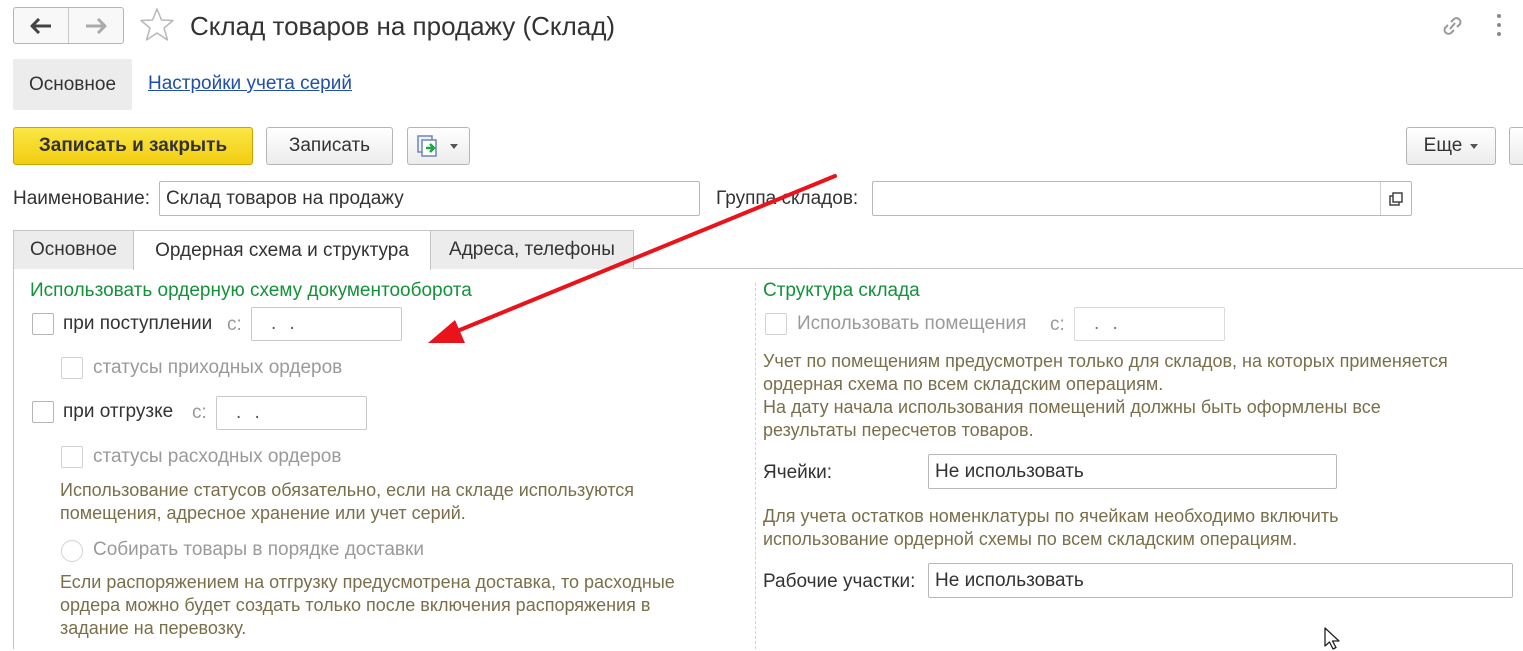  What do you see at coordinates (1516, 146) in the screenshot?
I see `help-button` at bounding box center [1516, 146].